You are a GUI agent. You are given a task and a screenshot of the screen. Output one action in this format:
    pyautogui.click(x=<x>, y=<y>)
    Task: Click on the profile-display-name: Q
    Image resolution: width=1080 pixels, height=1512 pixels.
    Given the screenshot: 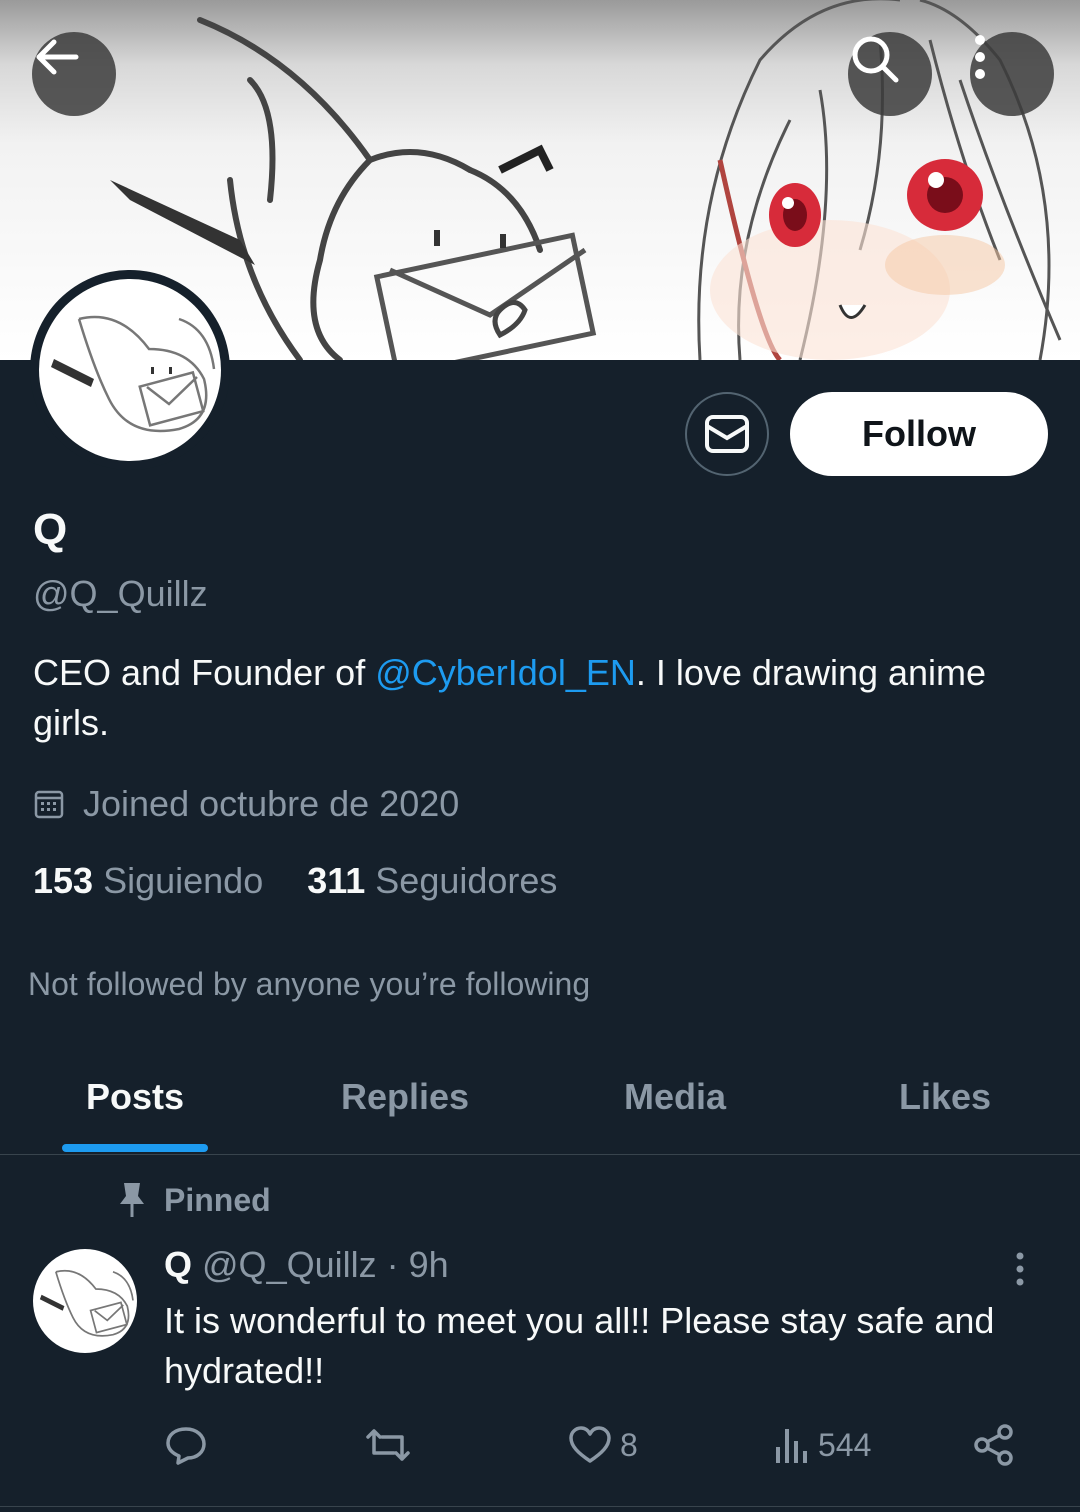 What is the action you would take?
    pyautogui.click(x=50, y=529)
    